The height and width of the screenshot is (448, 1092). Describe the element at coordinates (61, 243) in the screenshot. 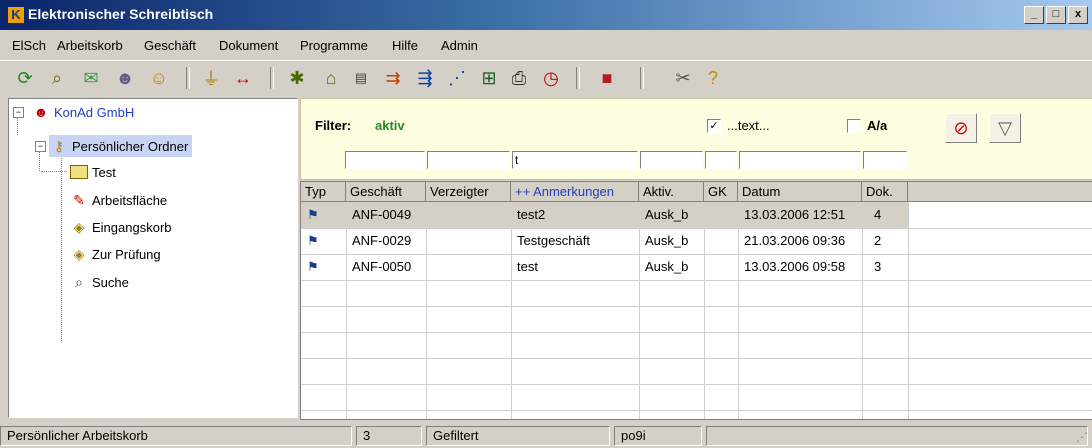

I see `tree-connector` at that location.